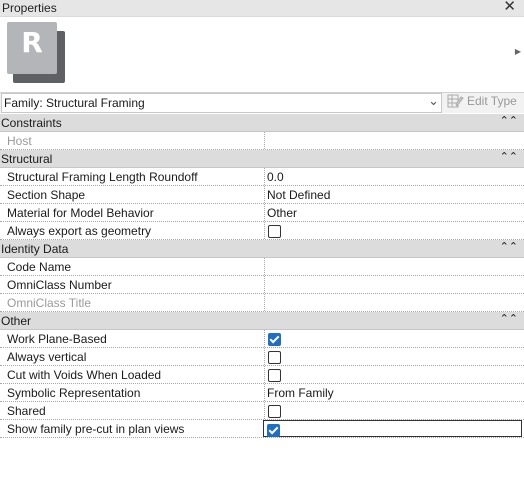 This screenshot has width=524, height=501. Describe the element at coordinates (393, 212) in the screenshot. I see `property-value-cell: Other` at that location.